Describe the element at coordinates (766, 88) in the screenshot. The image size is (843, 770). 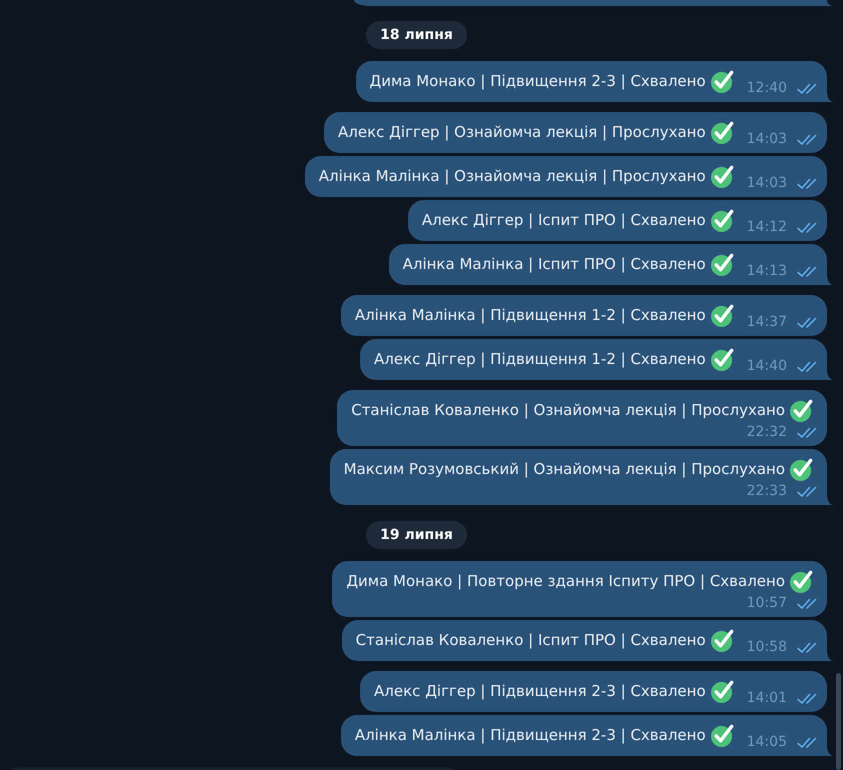
I see `message-time: 12:40` at that location.